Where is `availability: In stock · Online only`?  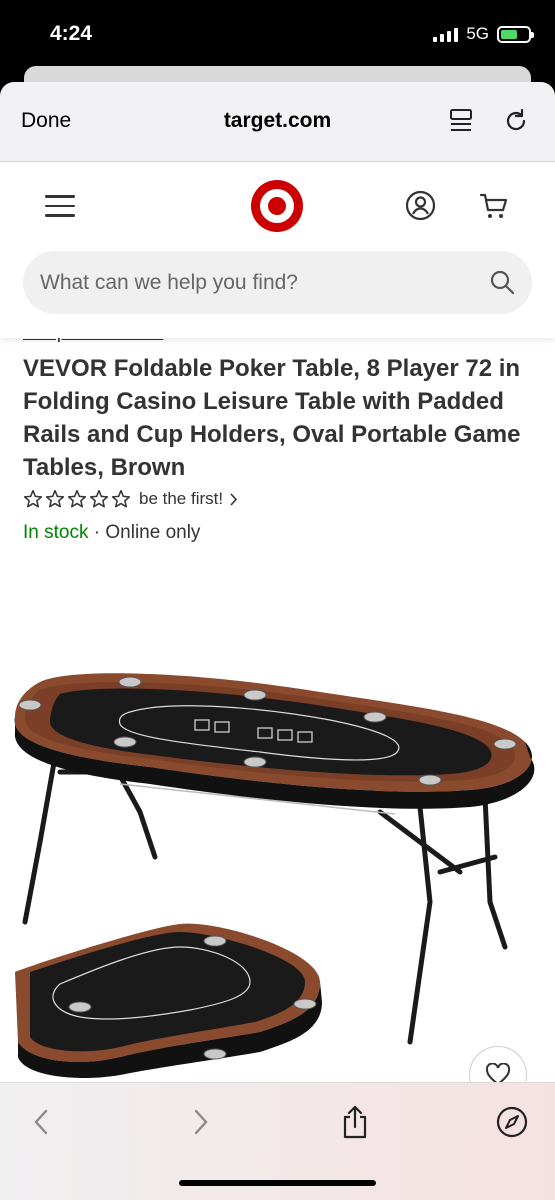
availability: In stock · Online only is located at coordinates (111, 533).